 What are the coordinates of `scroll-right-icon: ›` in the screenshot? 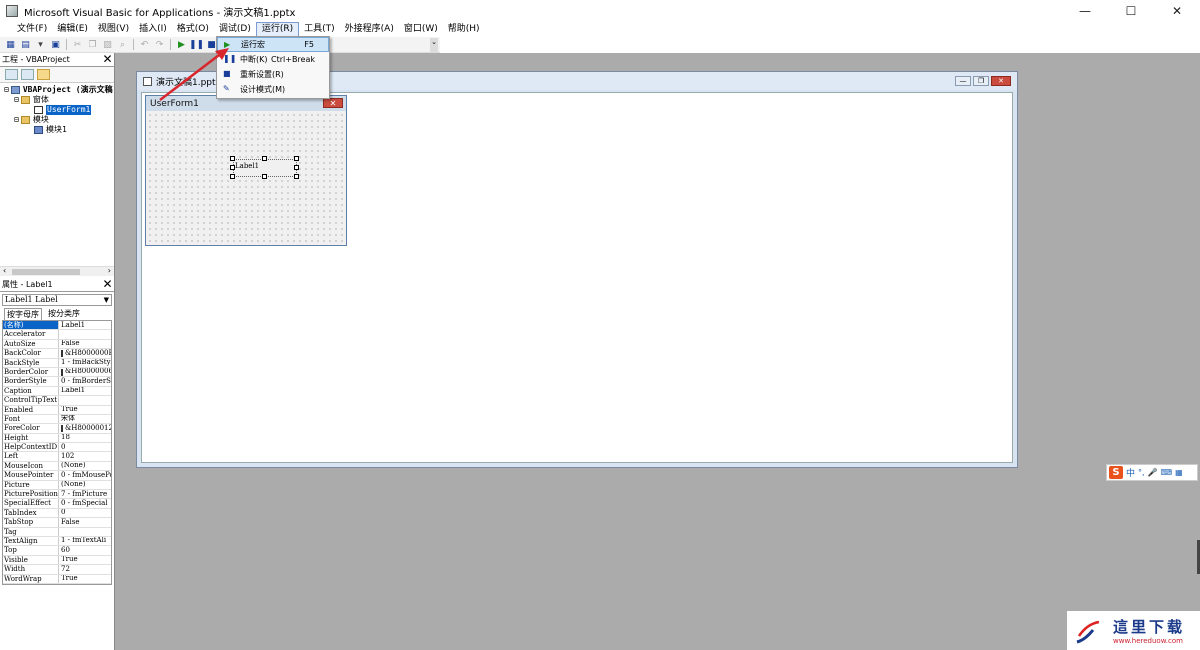 It's located at (109, 270).